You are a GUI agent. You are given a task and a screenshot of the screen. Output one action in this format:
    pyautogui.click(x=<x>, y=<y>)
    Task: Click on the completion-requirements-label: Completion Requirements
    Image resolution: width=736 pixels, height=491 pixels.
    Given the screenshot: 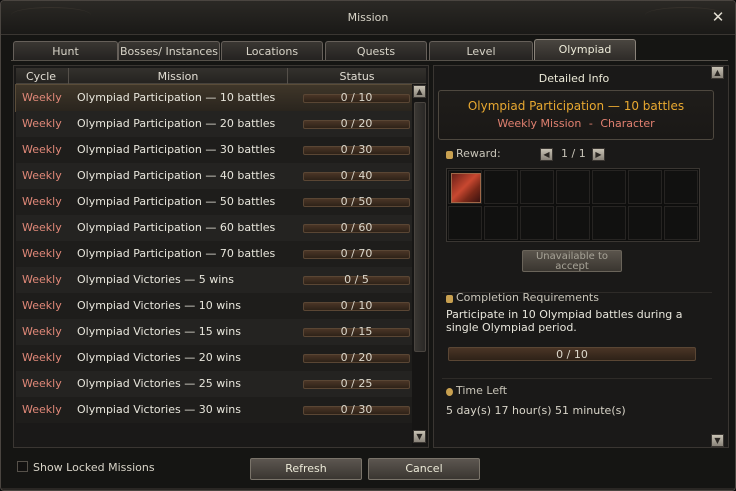 What is the action you would take?
    pyautogui.click(x=527, y=297)
    